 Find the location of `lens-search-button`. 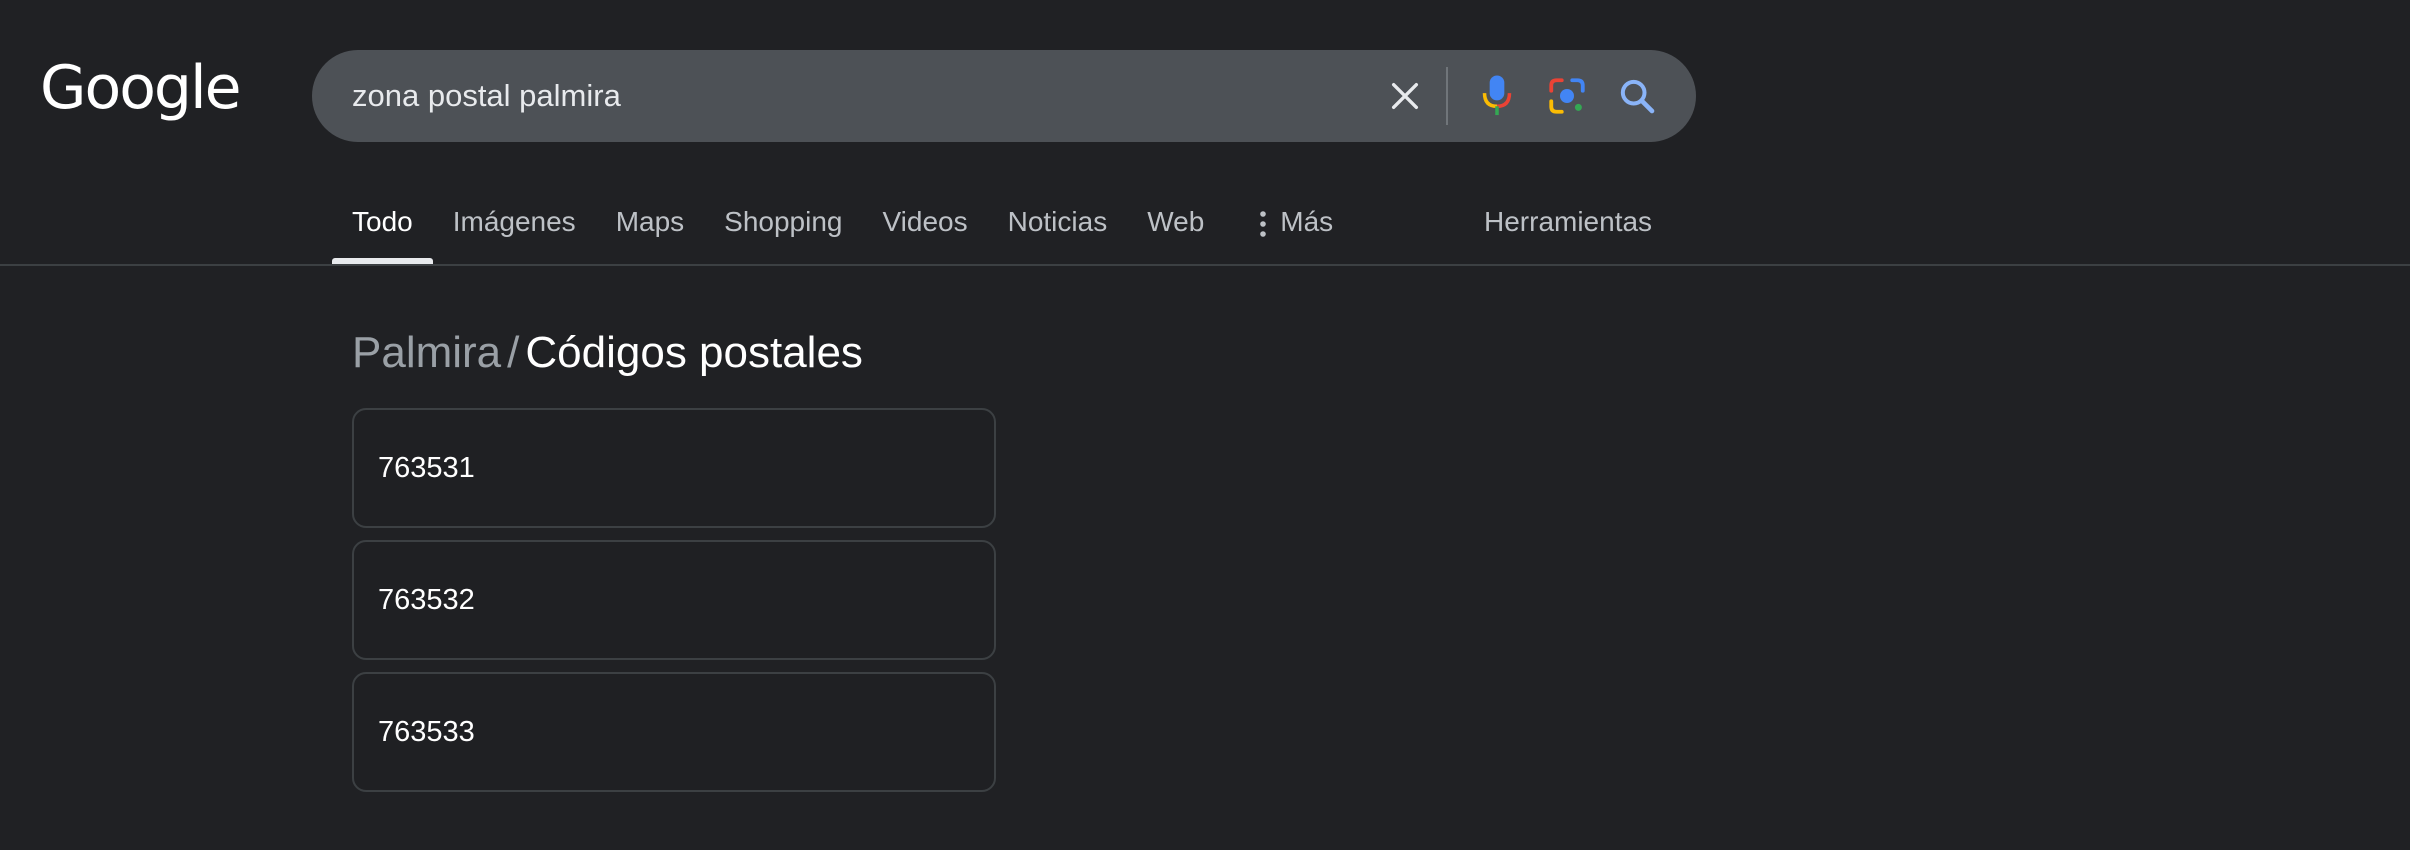

lens-search-button is located at coordinates (1567, 96).